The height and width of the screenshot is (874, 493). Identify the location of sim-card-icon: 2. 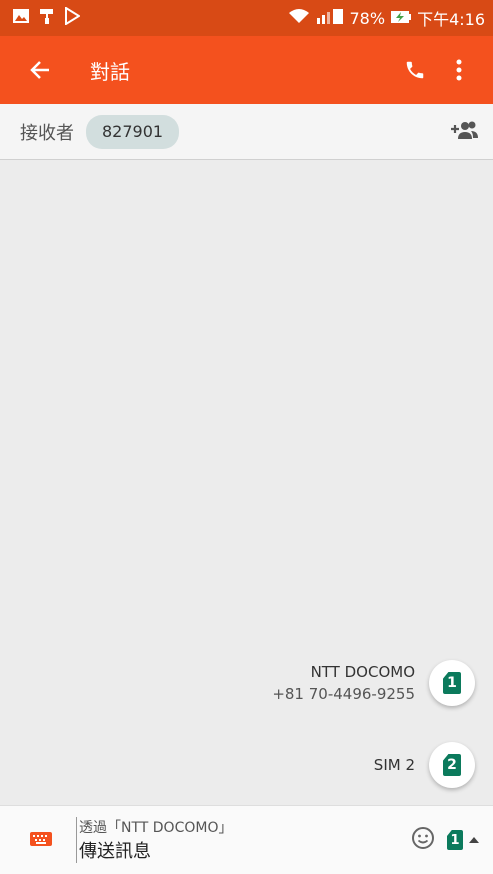
(452, 765).